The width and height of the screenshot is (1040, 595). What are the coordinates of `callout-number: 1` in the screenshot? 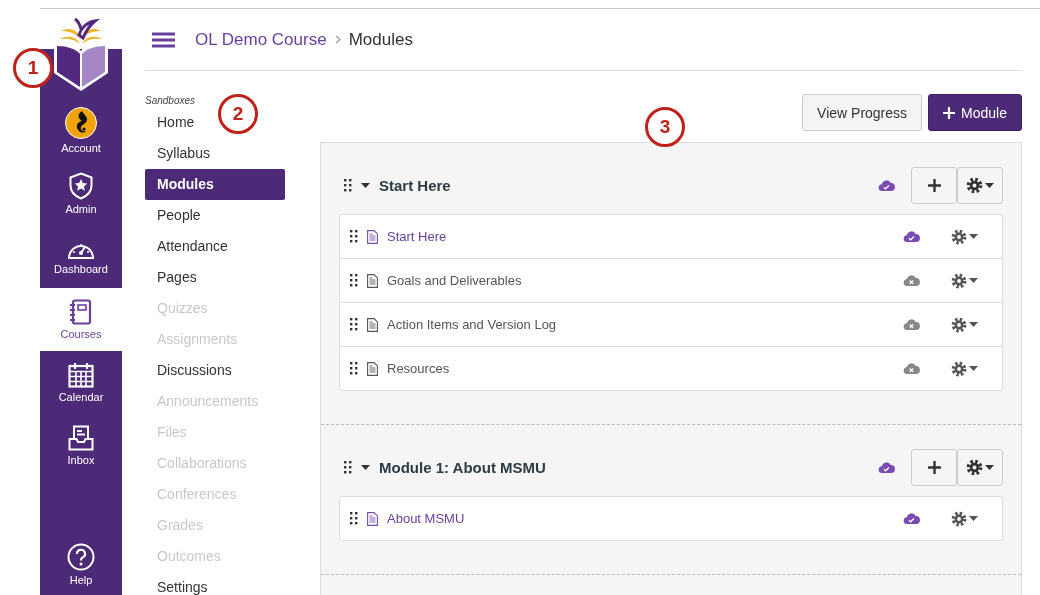 It's located at (33, 68).